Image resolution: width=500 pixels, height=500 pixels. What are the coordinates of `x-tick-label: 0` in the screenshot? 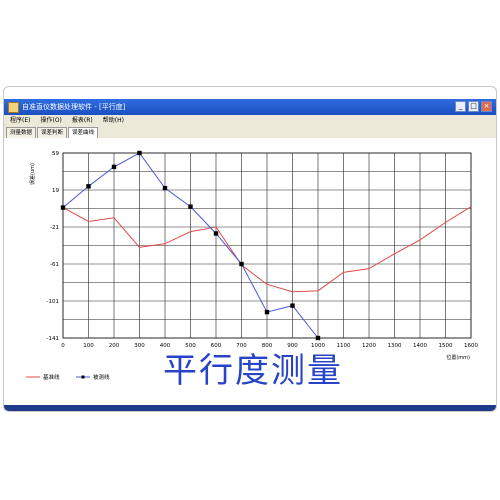 It's located at (63, 346).